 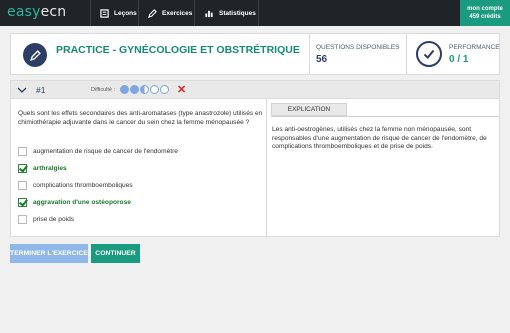 What do you see at coordinates (54, 219) in the screenshot?
I see `answer-label: prise de poids` at bounding box center [54, 219].